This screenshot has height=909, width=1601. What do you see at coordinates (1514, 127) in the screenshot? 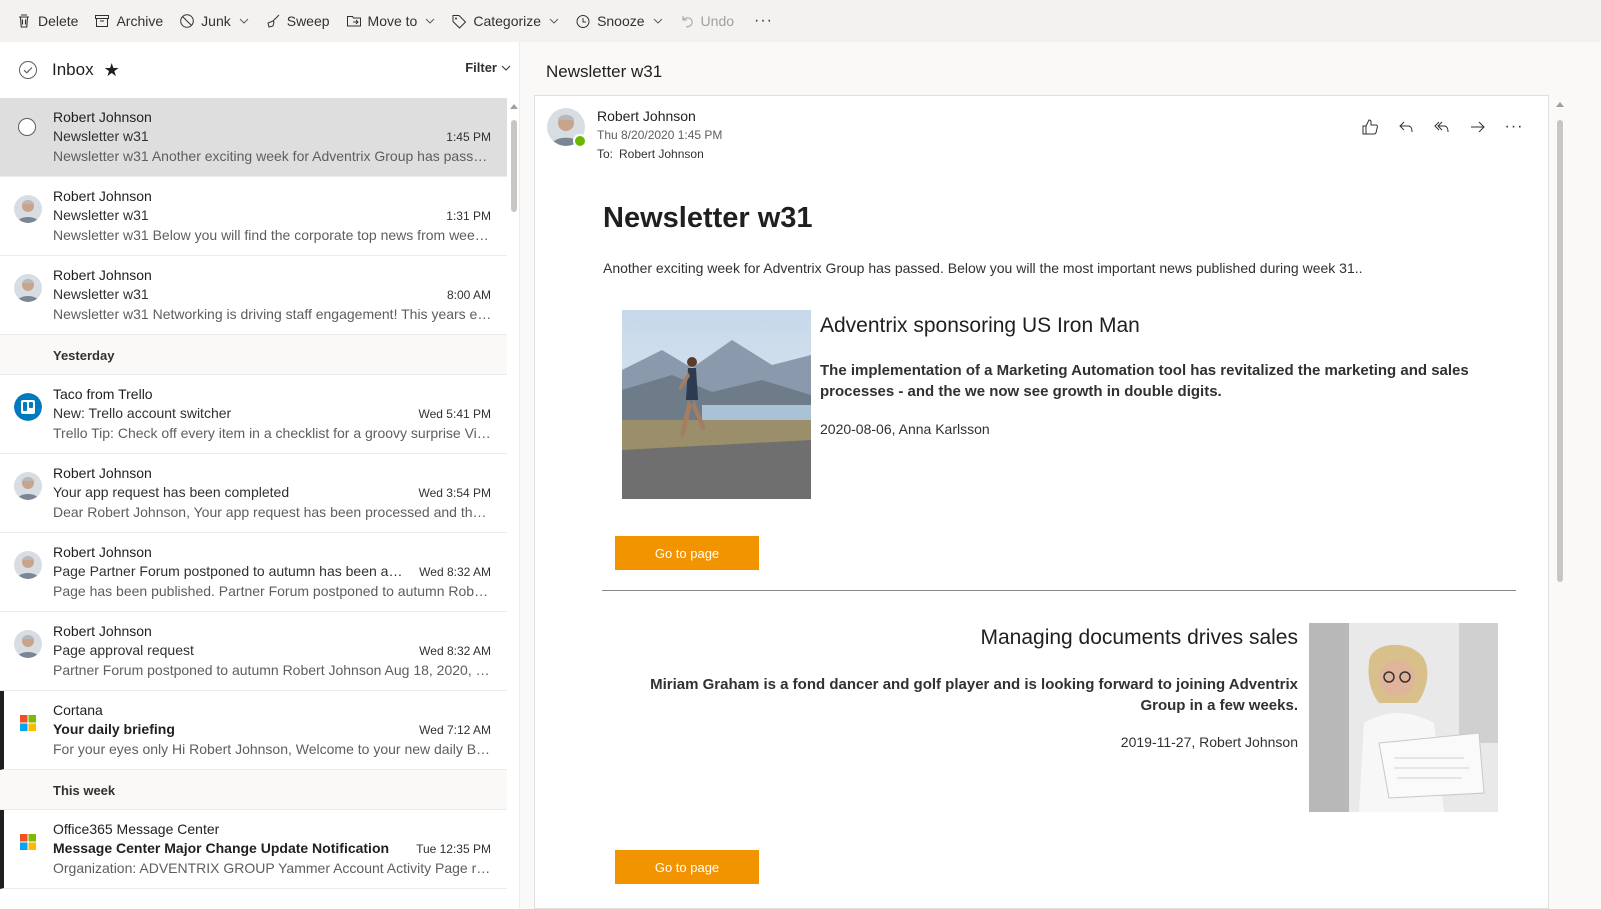
I see `more-actions-button: ···` at bounding box center [1514, 127].